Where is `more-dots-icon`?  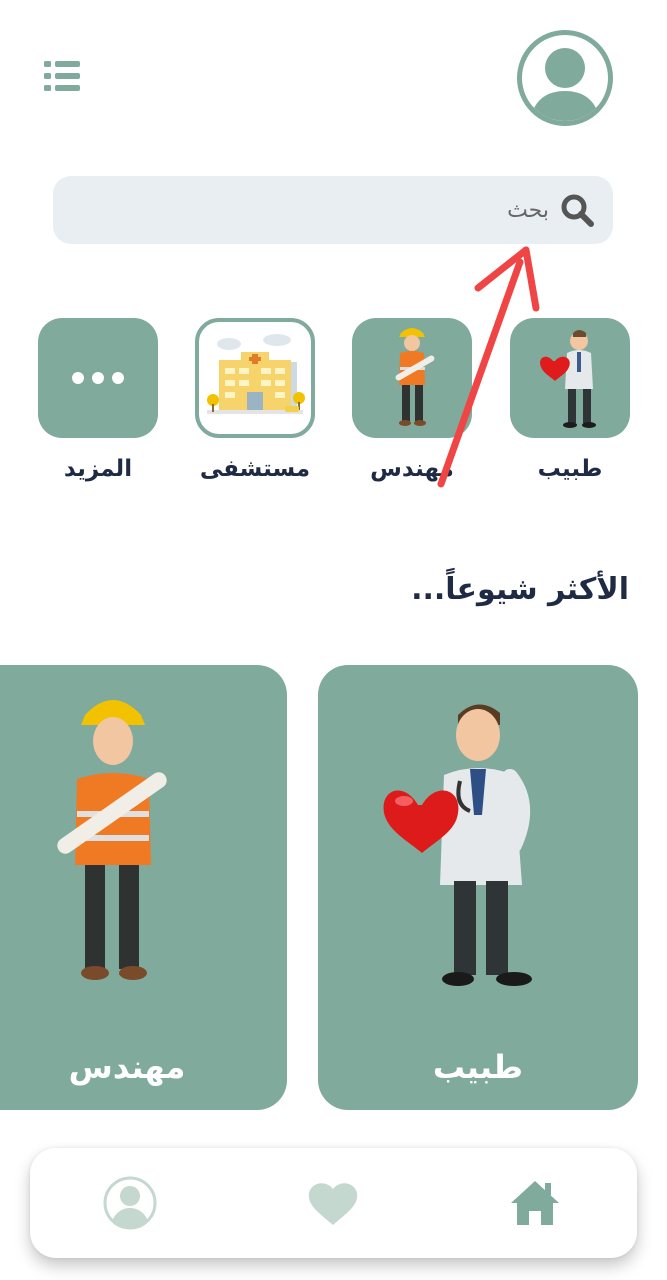 more-dots-icon is located at coordinates (98, 378).